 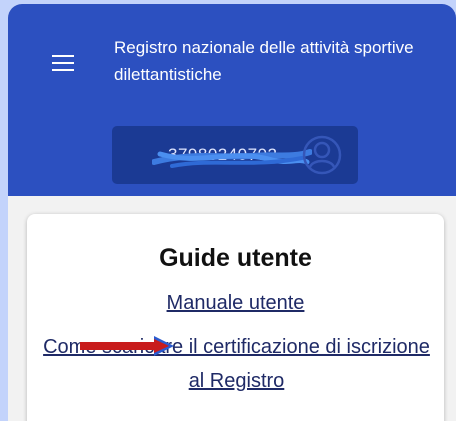 What do you see at coordinates (235, 258) in the screenshot?
I see `card-title: Guide utente` at bounding box center [235, 258].